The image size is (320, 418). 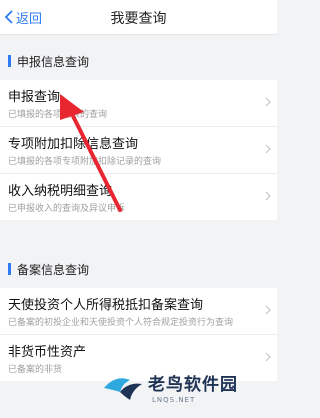 What do you see at coordinates (53, 269) in the screenshot?
I see `section-title: 备案信息查询` at bounding box center [53, 269].